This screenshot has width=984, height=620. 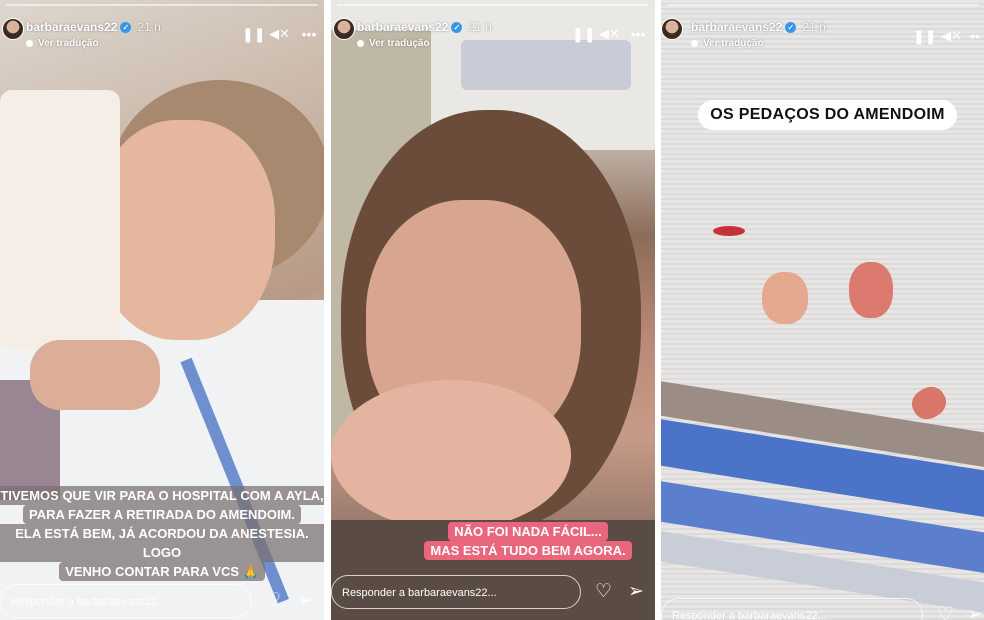 I want to click on more-icon: ••, so click(x=975, y=36).